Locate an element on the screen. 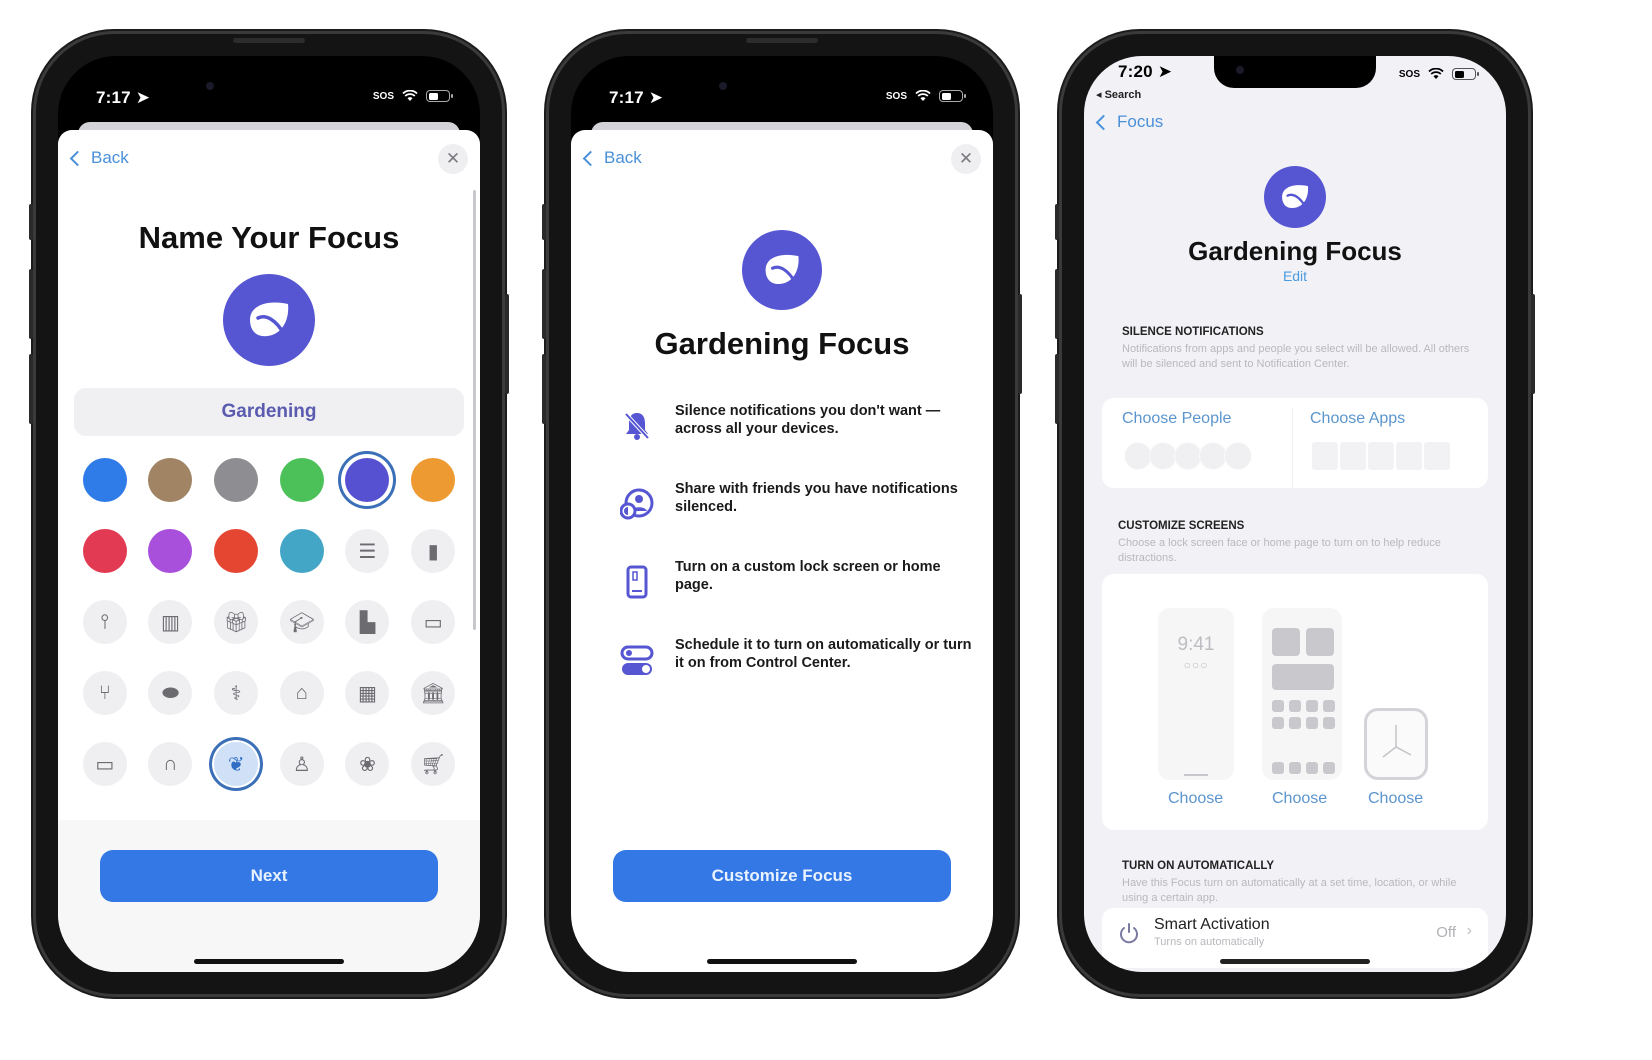  fork-knife-icon: ⑂ is located at coordinates (104, 692).